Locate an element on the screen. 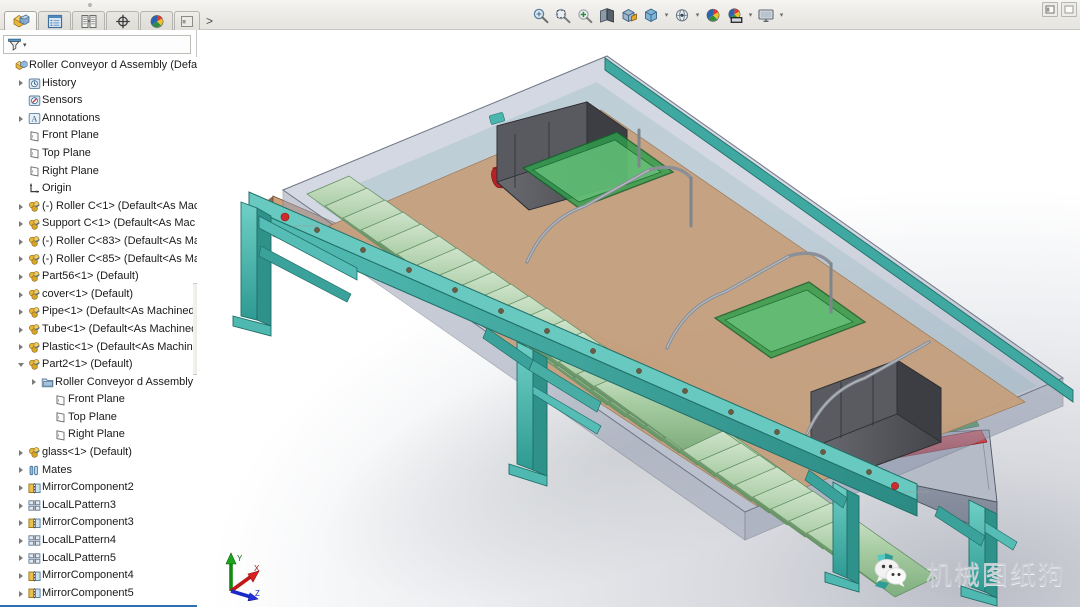 The width and height of the screenshot is (1080, 607). tree-row: MirrorComponent2 is located at coordinates (98, 488).